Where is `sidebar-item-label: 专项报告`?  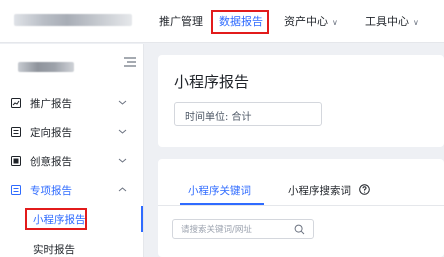 sidebar-item-label: 专项报告 is located at coordinates (51, 191).